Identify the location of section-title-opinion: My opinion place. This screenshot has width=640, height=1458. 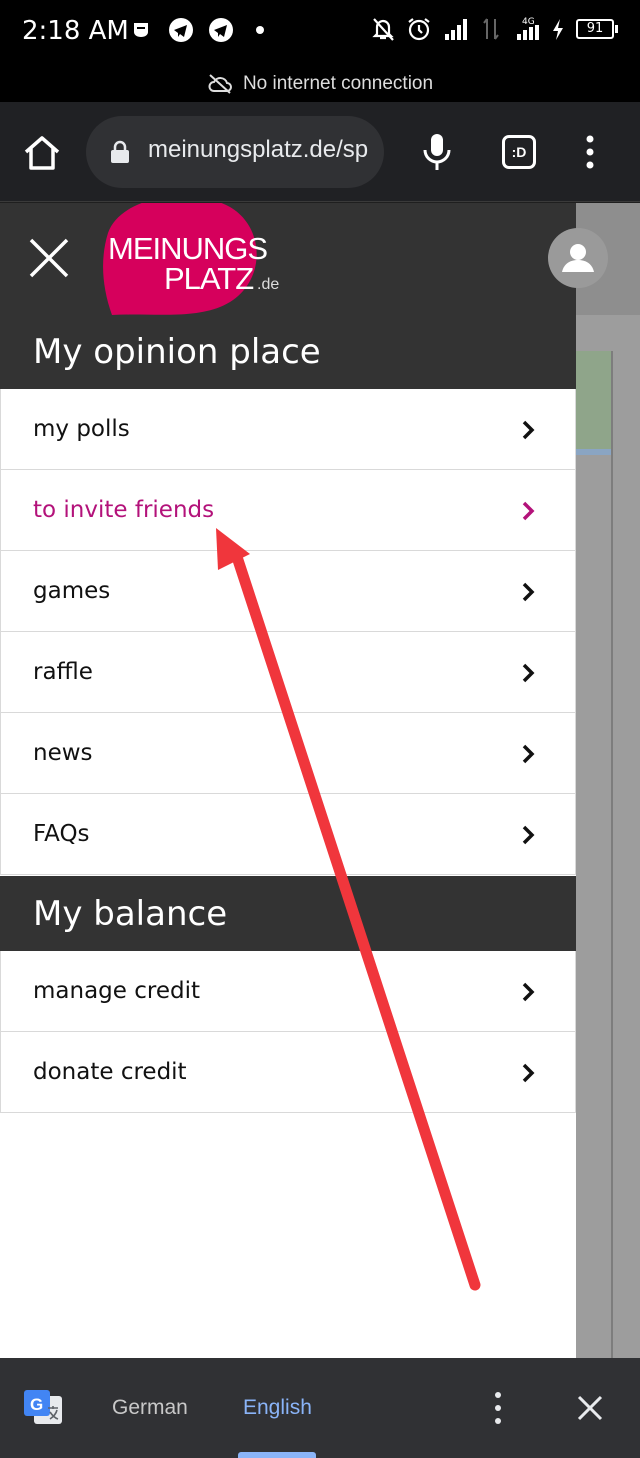
(288, 352).